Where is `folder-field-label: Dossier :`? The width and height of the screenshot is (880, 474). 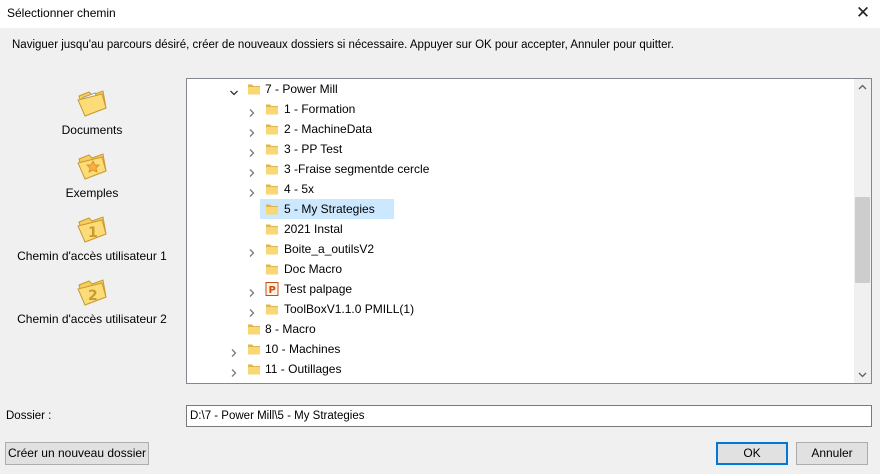
folder-field-label: Dossier : is located at coordinates (29, 416).